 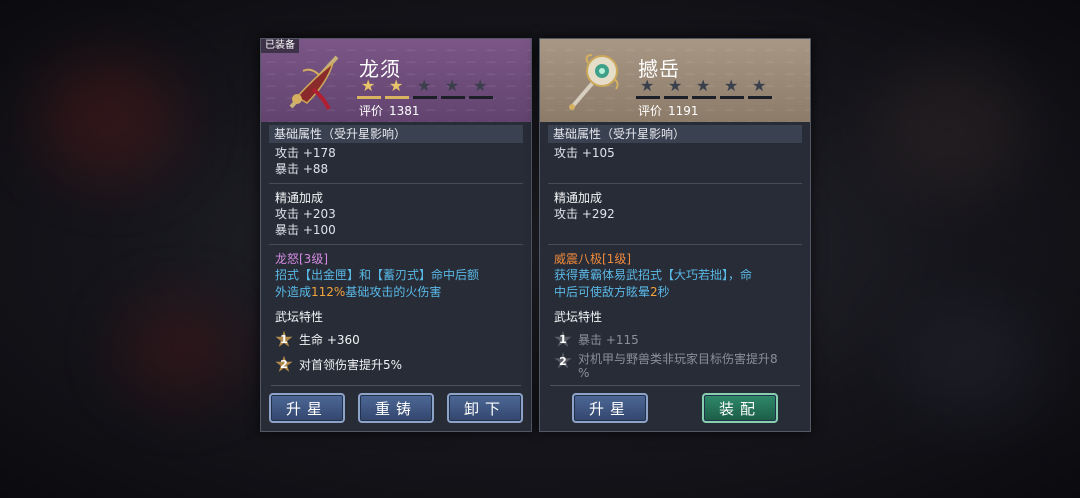 What do you see at coordinates (675, 409) in the screenshot?
I see `button-row: 升星 装配` at bounding box center [675, 409].